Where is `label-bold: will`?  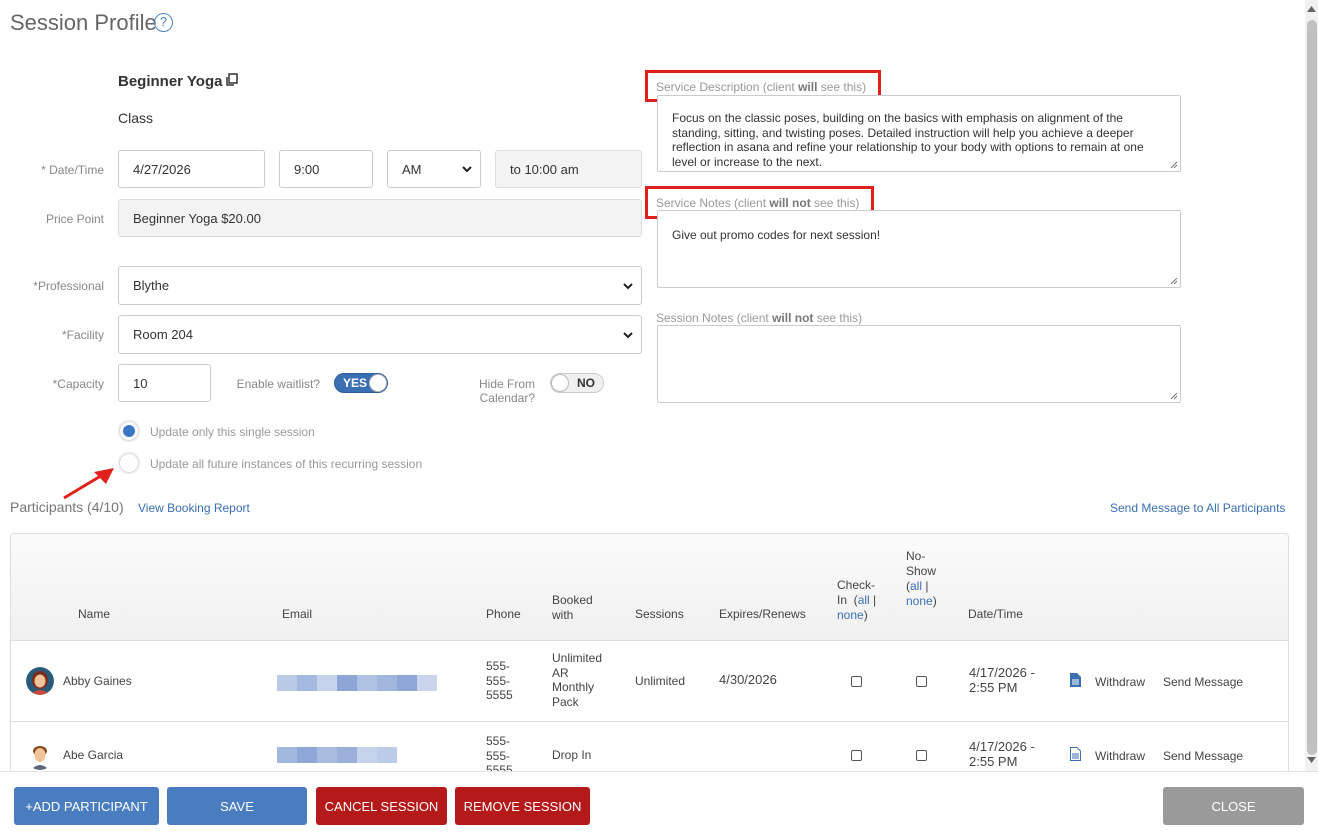 label-bold: will is located at coordinates (808, 87).